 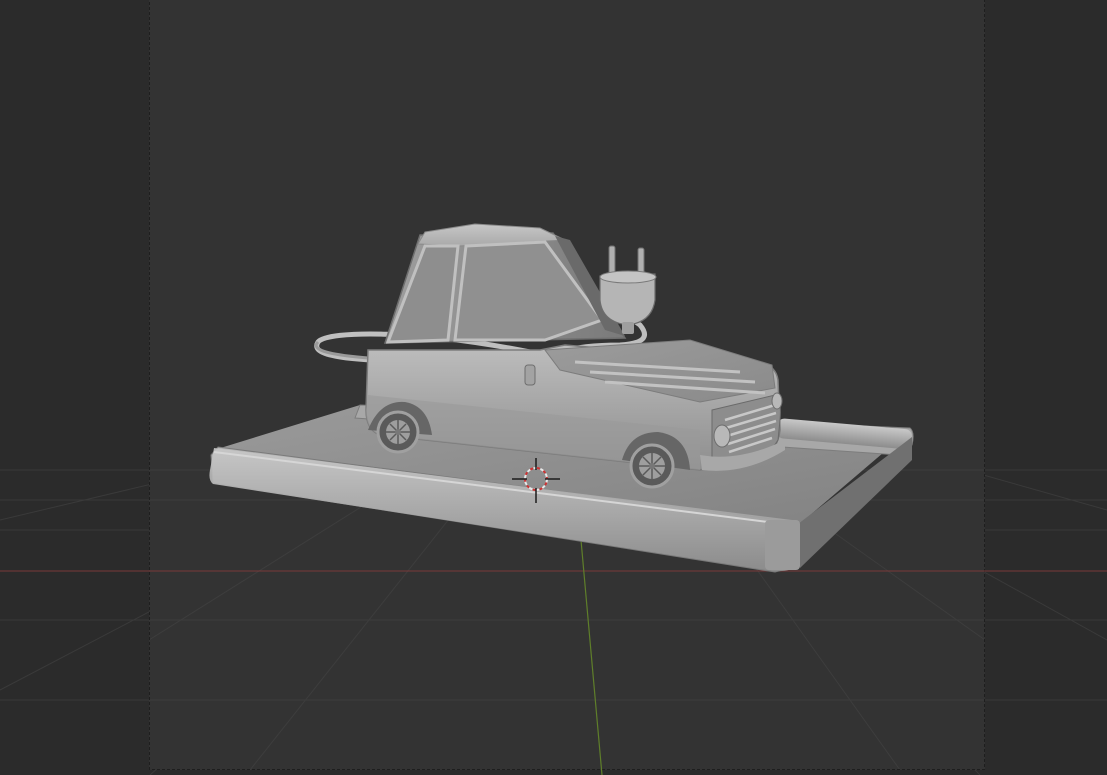 I want to click on car-headlight, so click(x=722, y=436).